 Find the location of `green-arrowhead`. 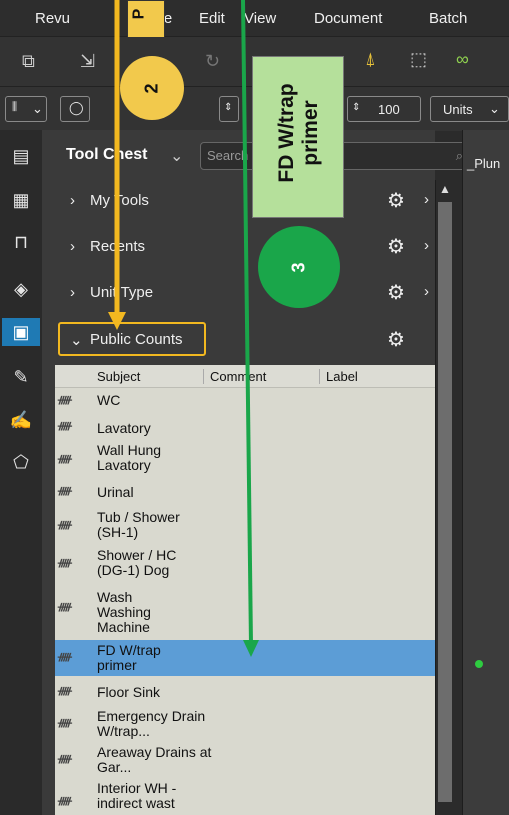

green-arrowhead is located at coordinates (251, 648).